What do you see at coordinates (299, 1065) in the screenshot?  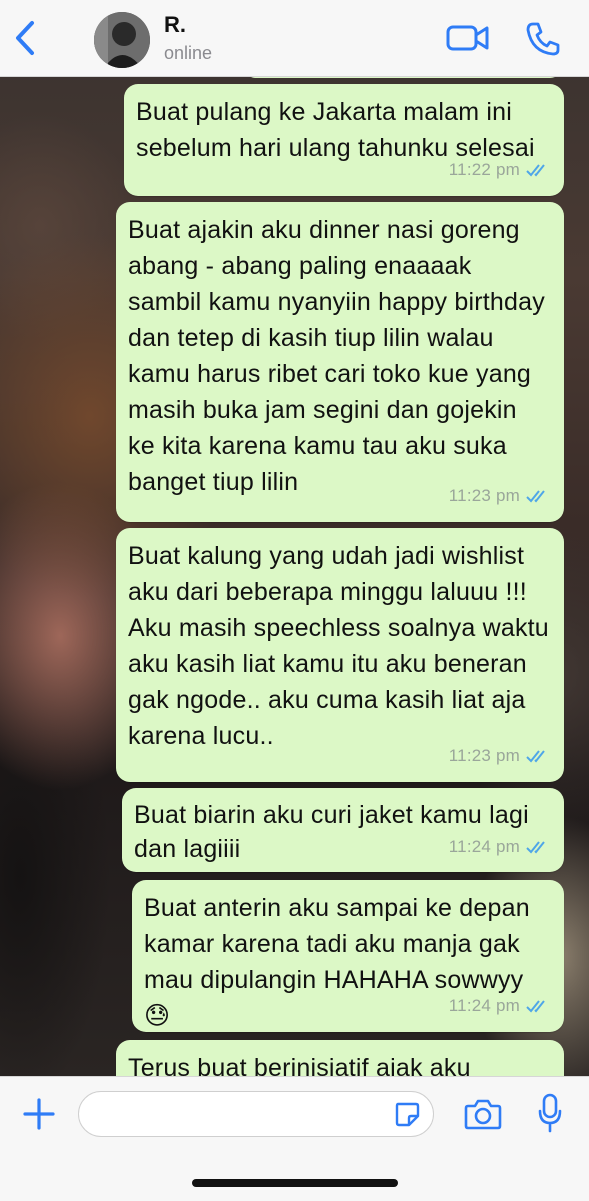 I see `message-text: Terus buat berinisiatif ajak aku` at bounding box center [299, 1065].